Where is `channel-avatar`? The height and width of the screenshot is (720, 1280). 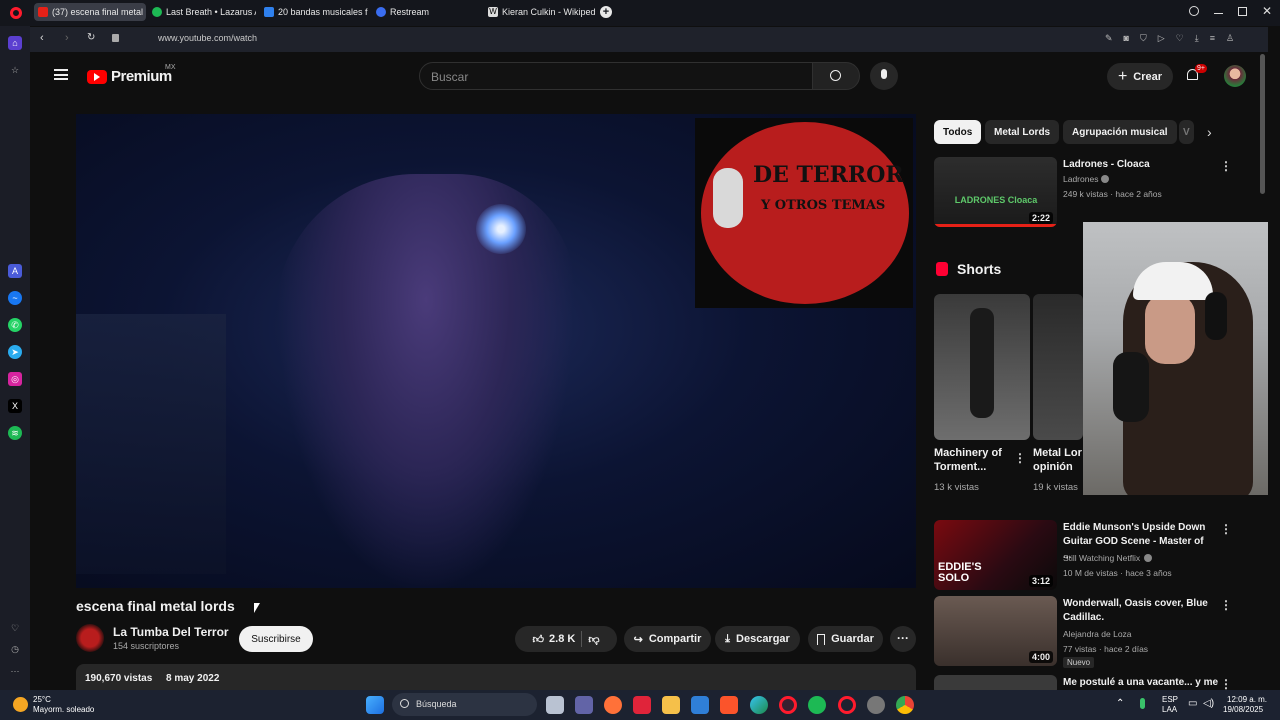
channel-avatar is located at coordinates (90, 638).